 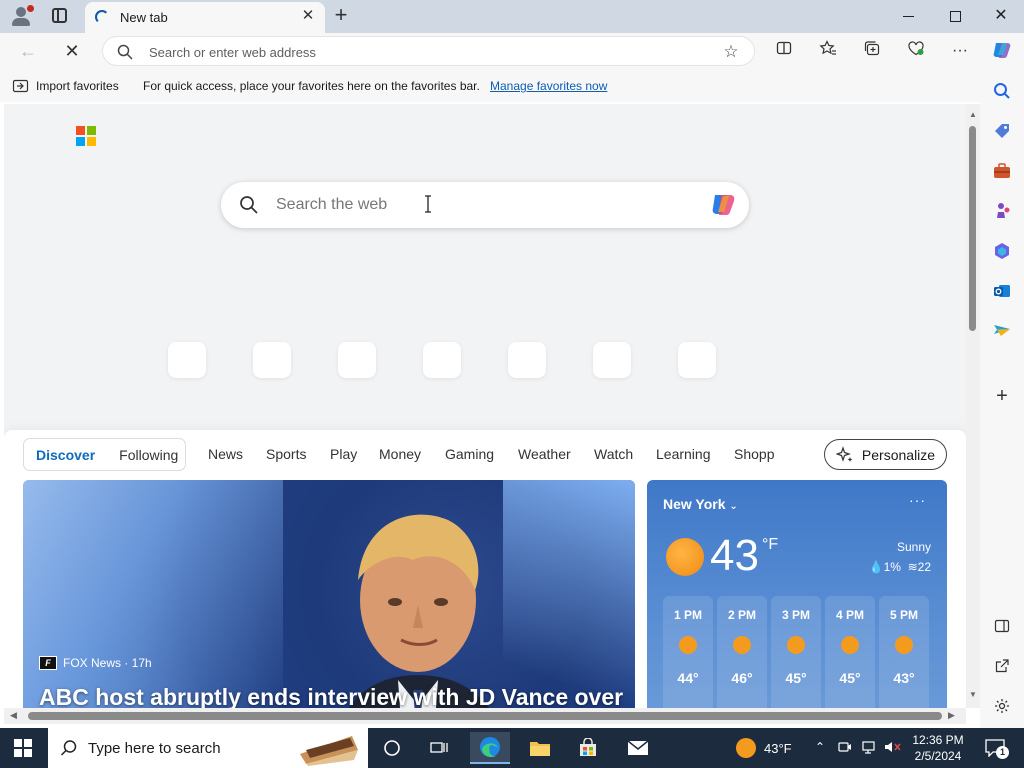 I want to click on network-icon, so click(x=870, y=748).